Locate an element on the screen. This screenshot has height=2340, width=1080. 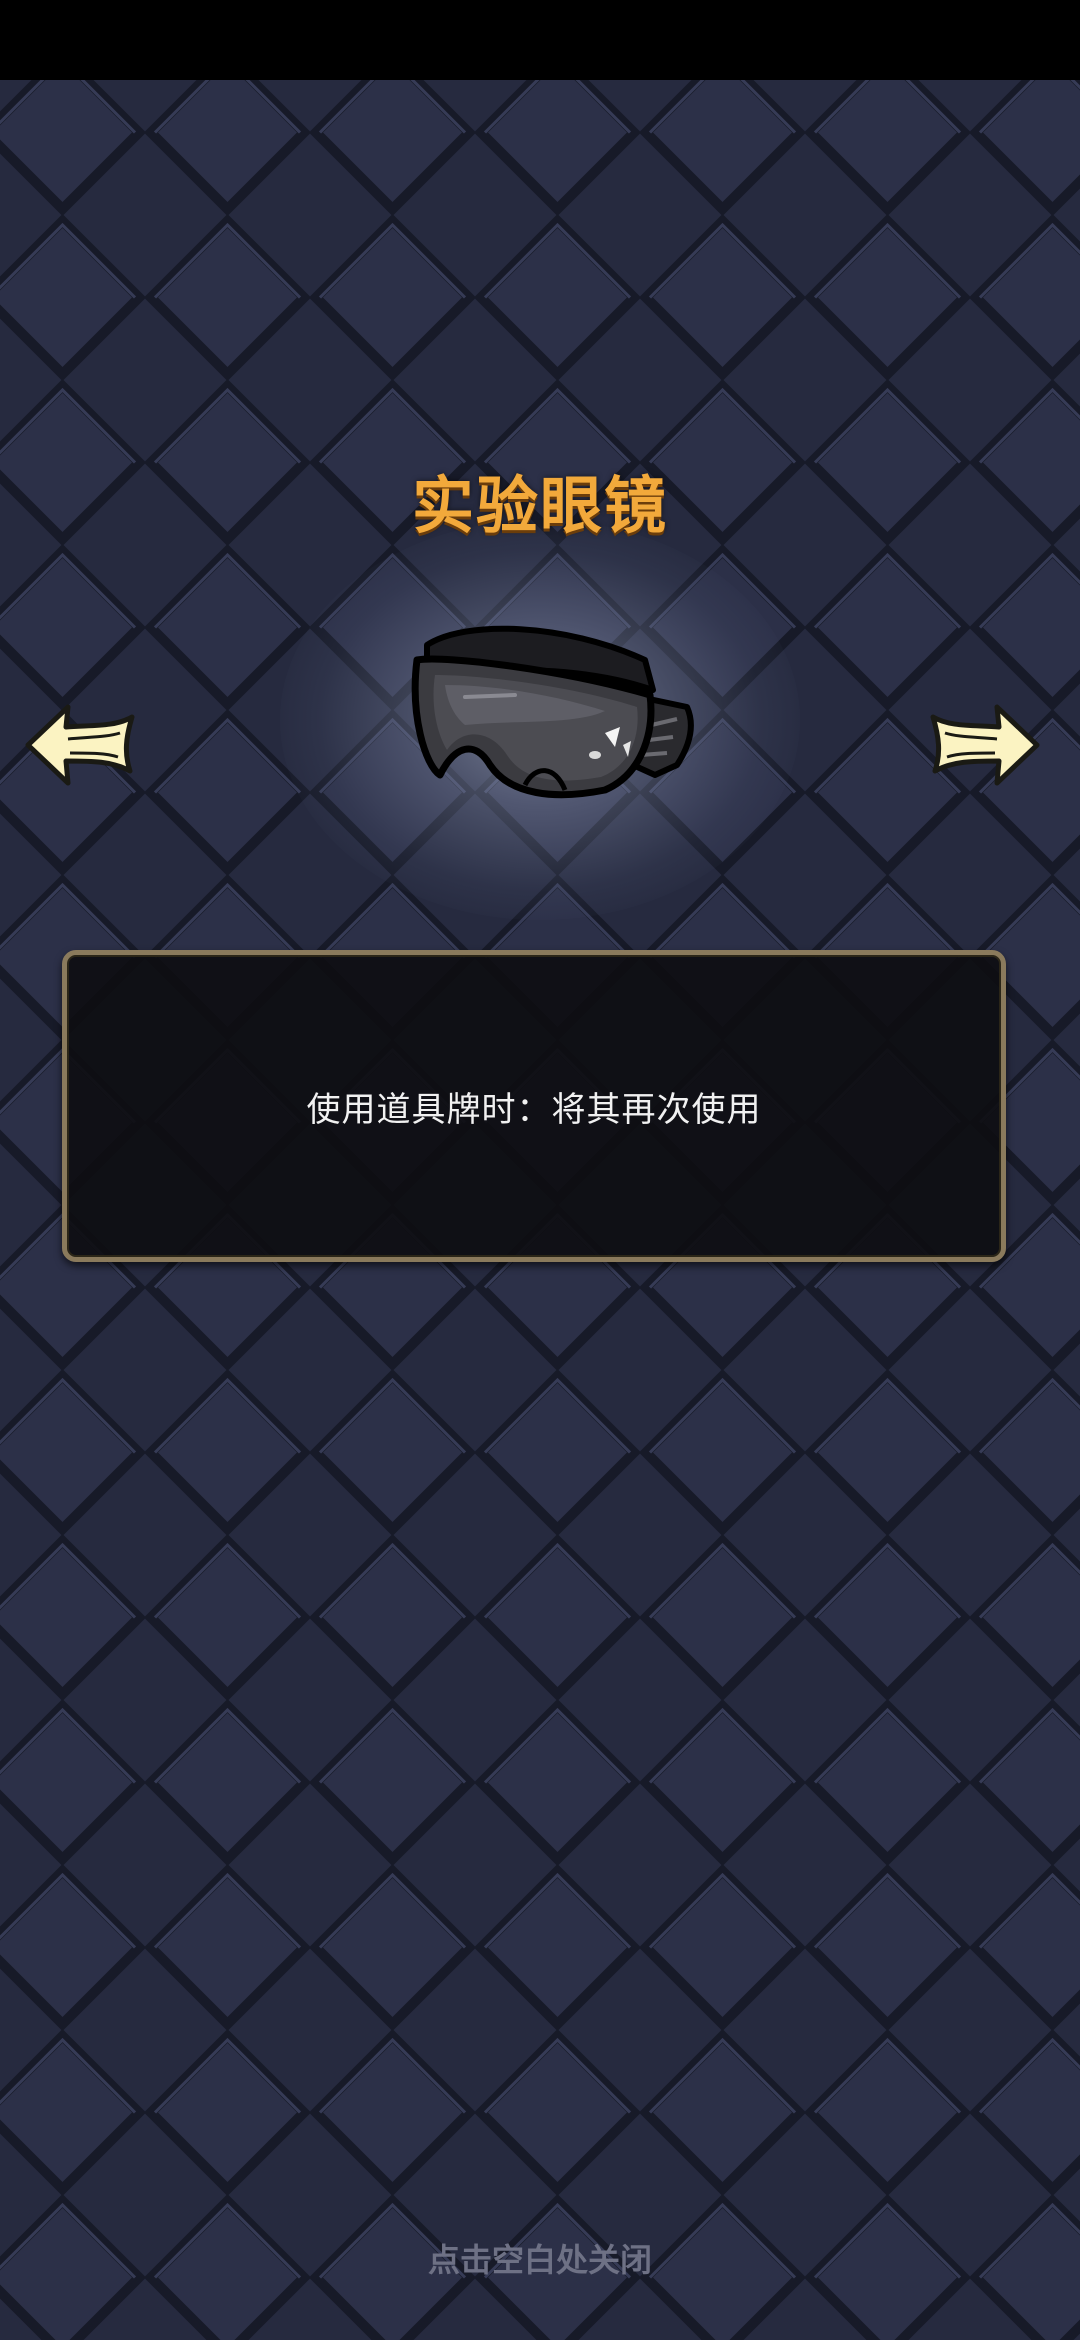
status-bar is located at coordinates (540, 40).